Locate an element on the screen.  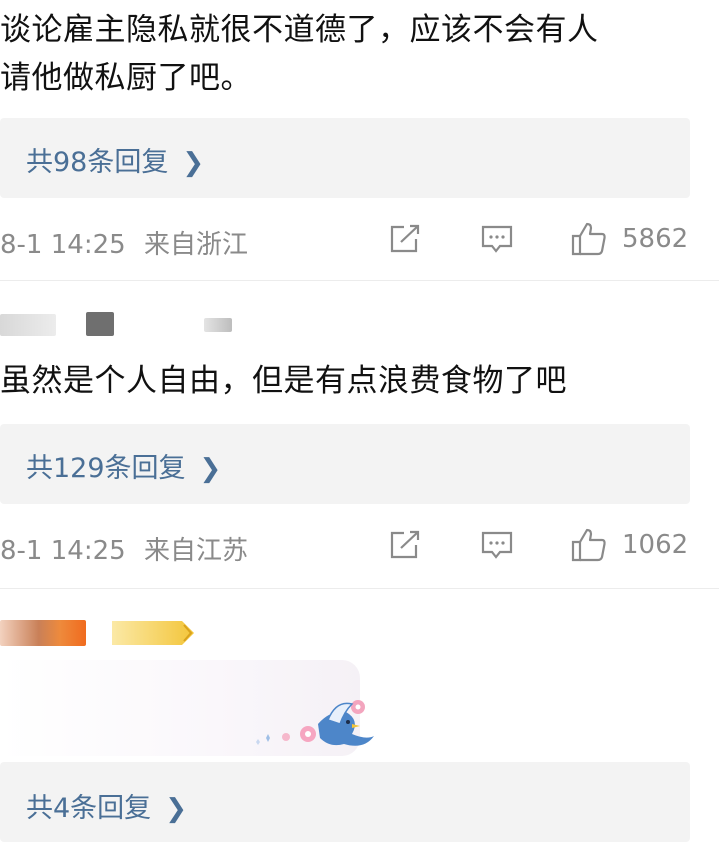
comment-3-replies-link: 共4条回复 ❯ is located at coordinates (106, 805).